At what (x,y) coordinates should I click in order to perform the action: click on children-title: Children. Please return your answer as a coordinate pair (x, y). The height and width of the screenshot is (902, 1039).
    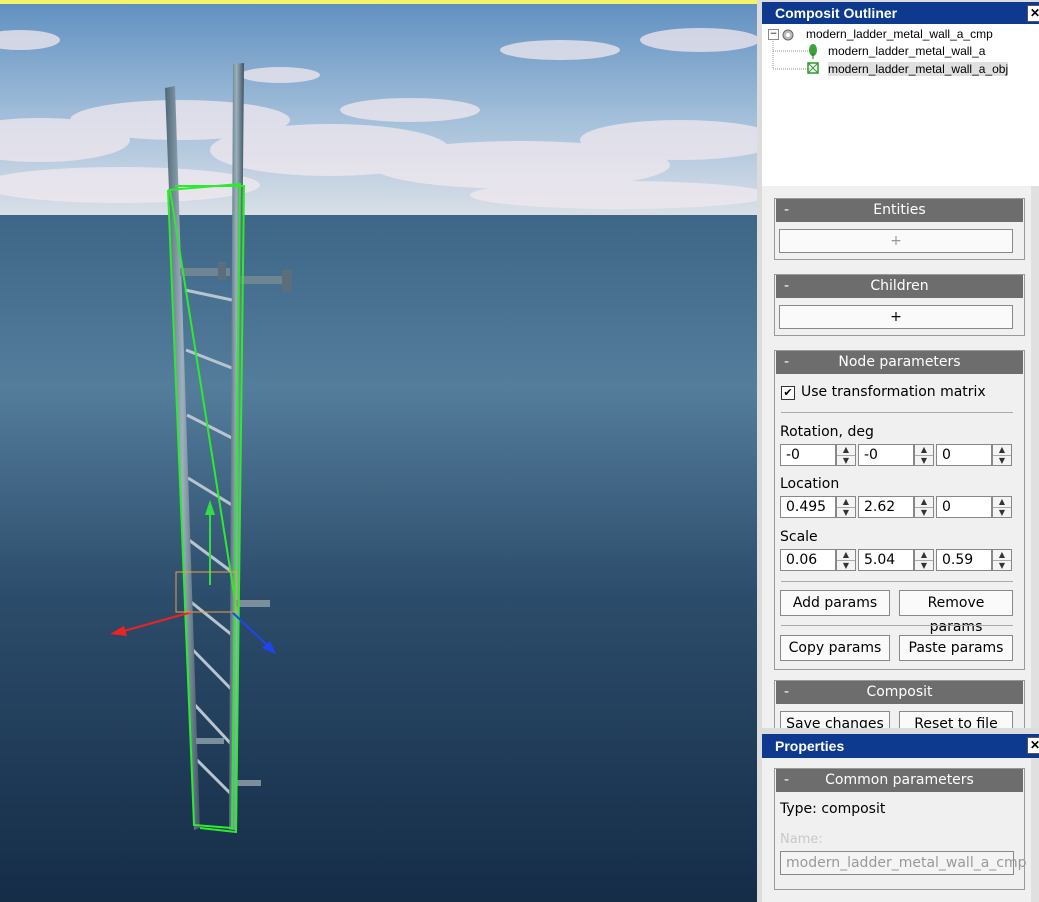
    Looking at the image, I should click on (899, 286).